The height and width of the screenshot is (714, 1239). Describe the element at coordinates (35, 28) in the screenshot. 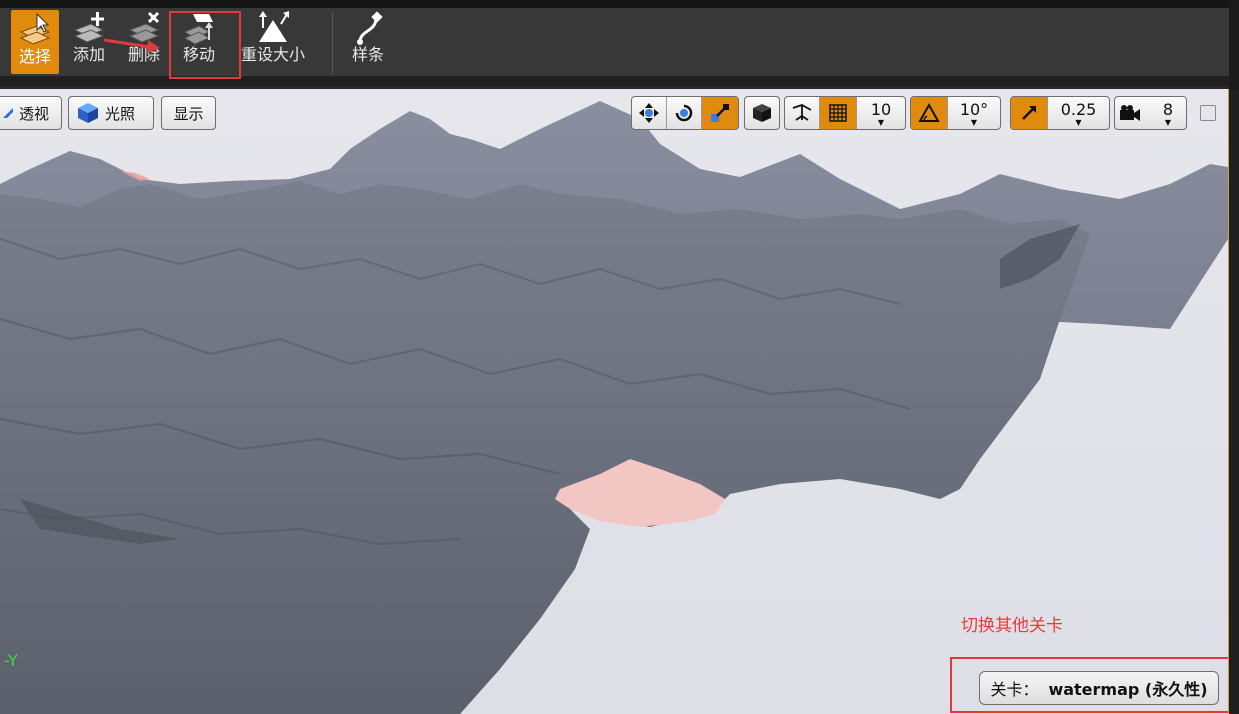

I see `select-icon` at that location.